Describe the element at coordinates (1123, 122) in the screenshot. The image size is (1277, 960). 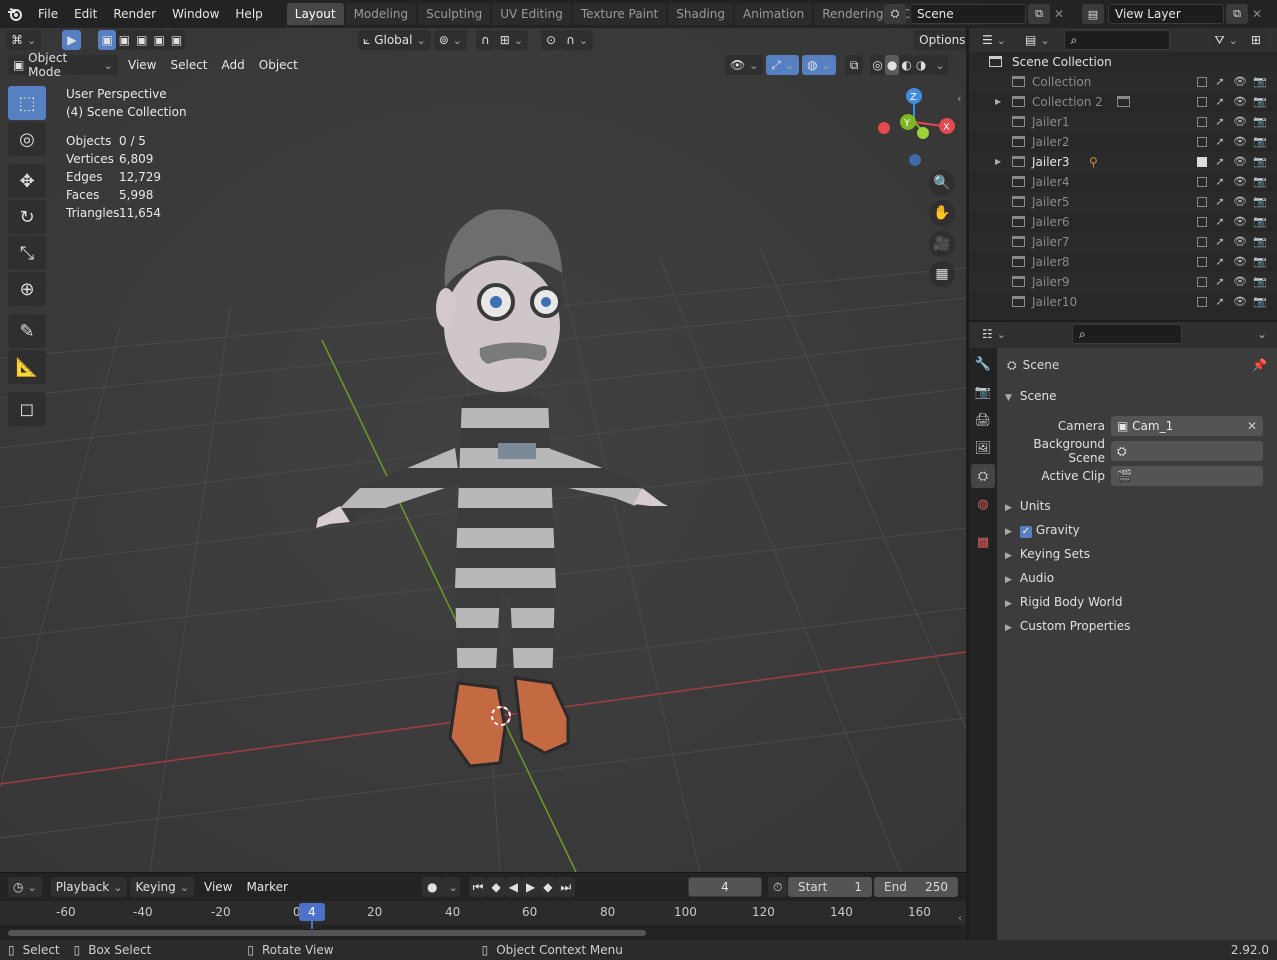
I see `outliner-row: Jailer1 ➚ 👁 📷` at that location.